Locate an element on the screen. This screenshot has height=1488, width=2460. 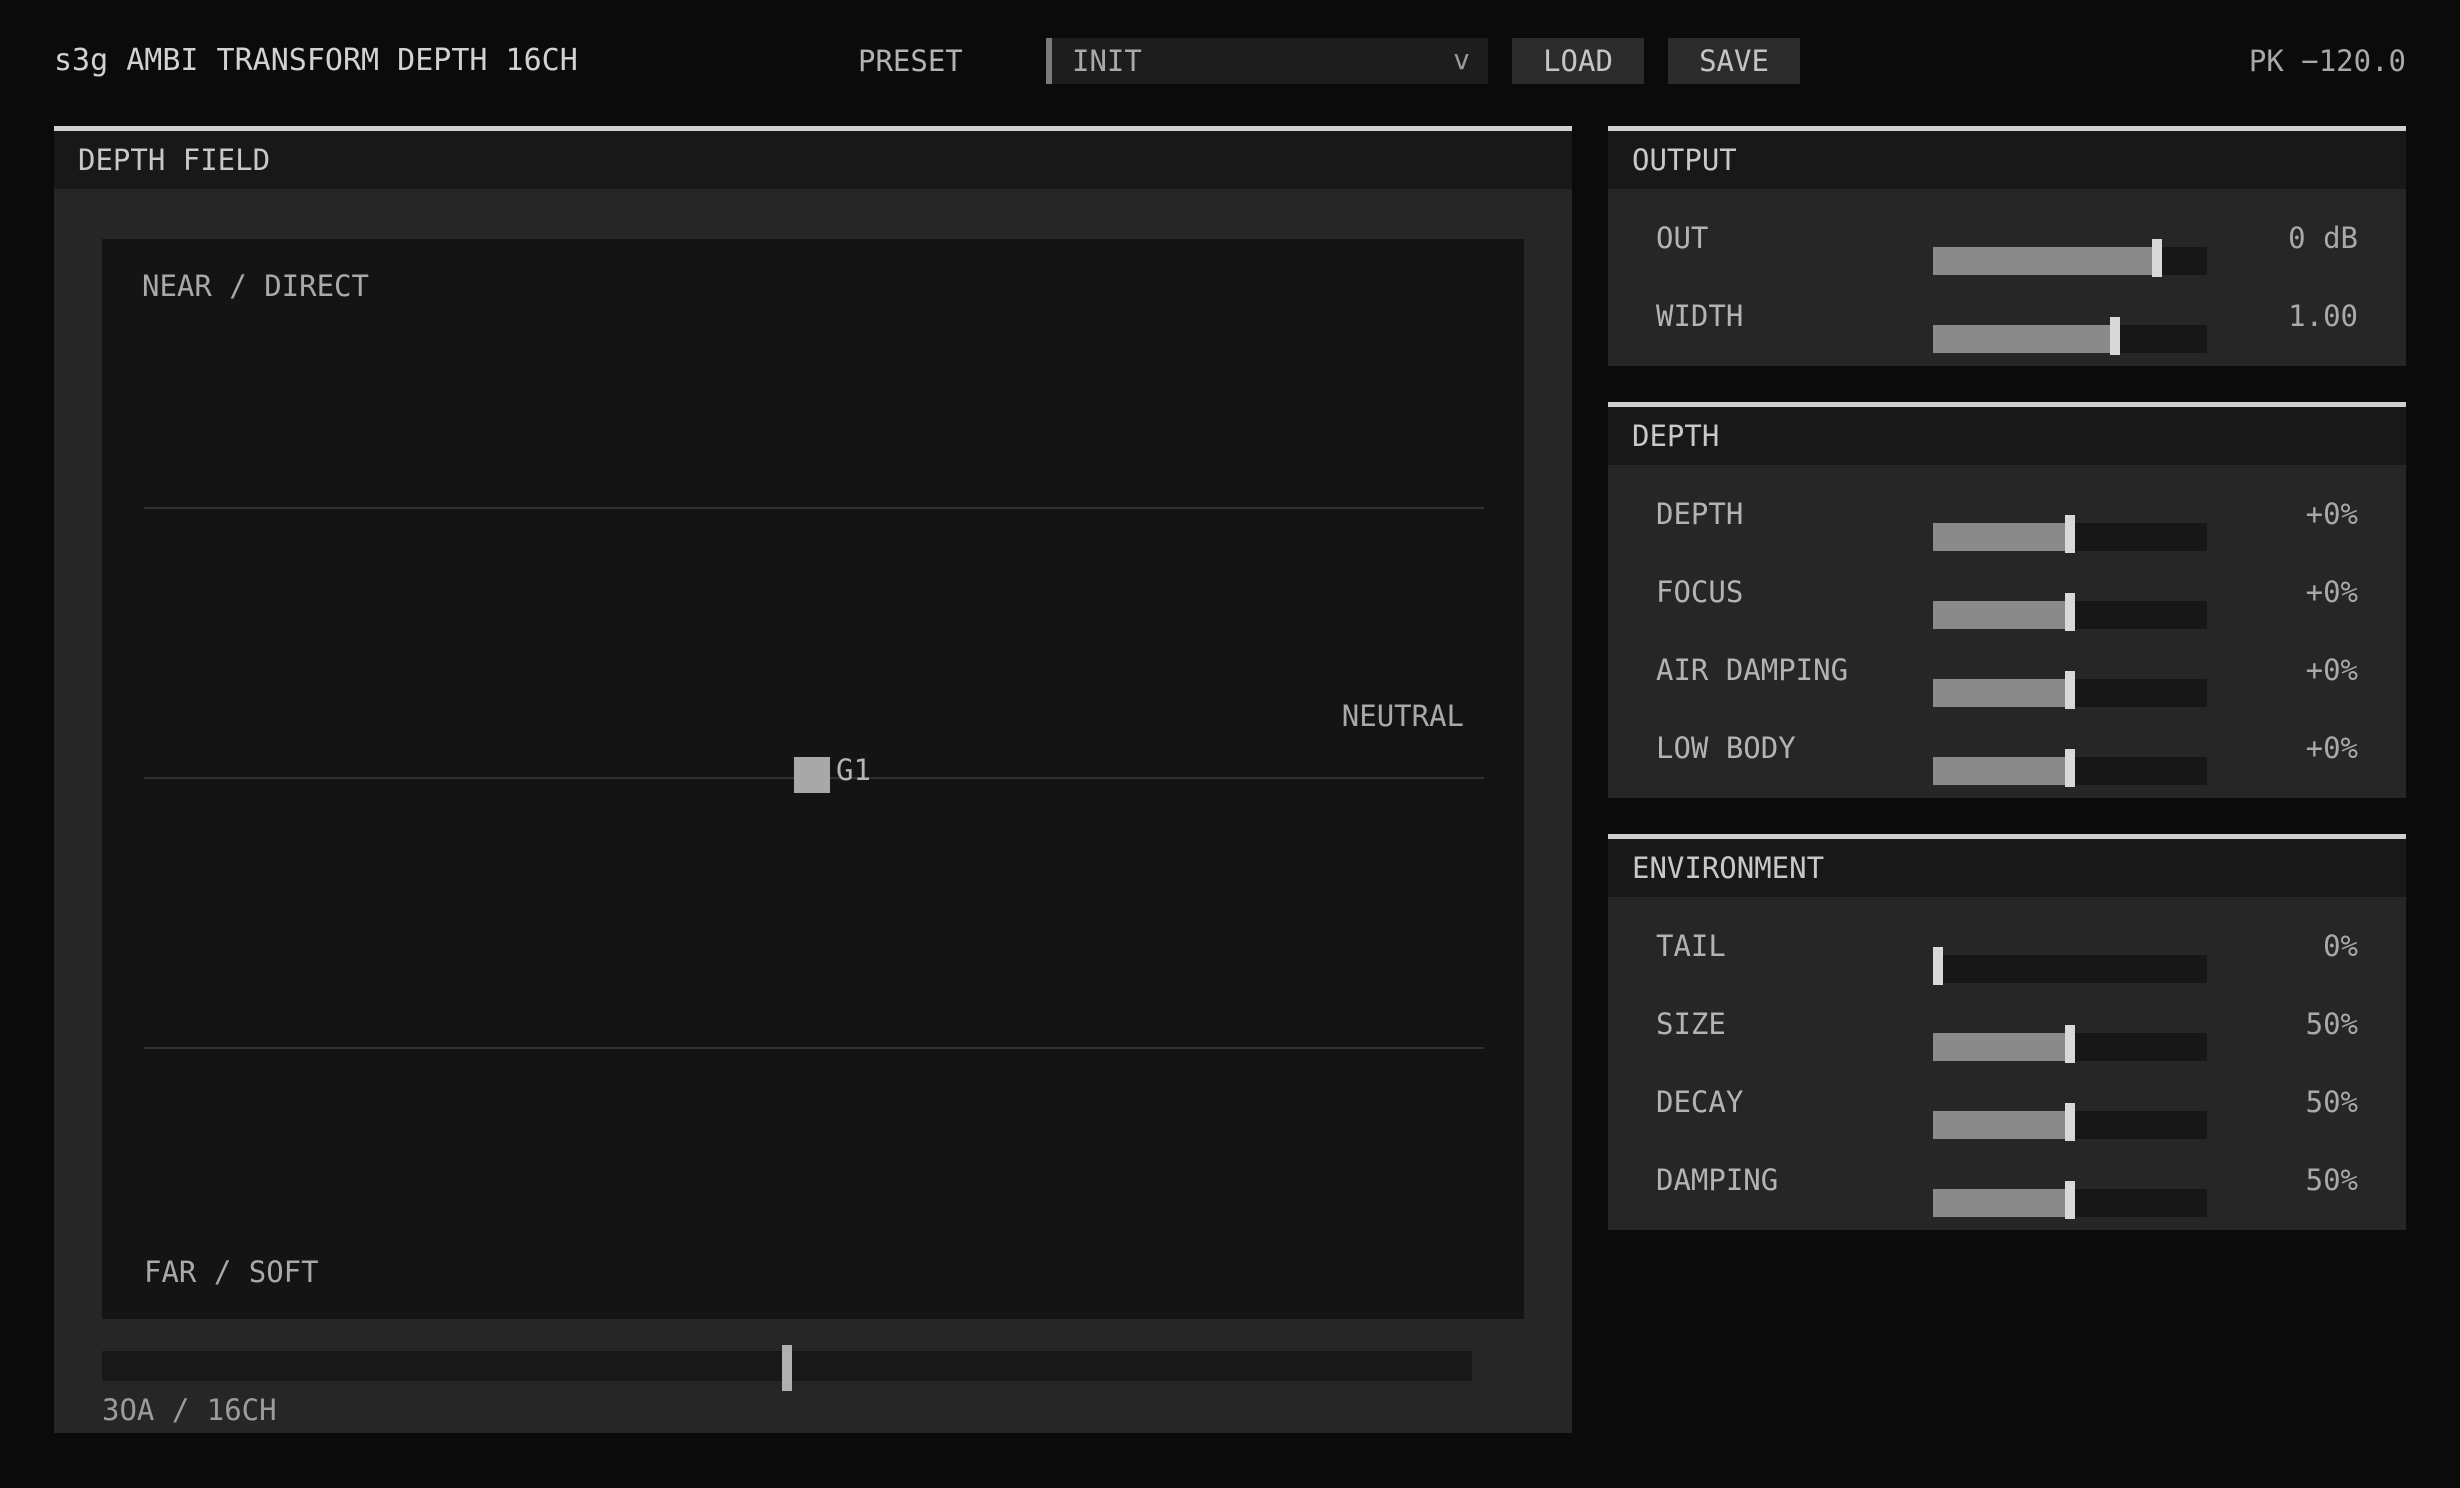
depth-field-title: DEPTH FIELD is located at coordinates (813, 160).